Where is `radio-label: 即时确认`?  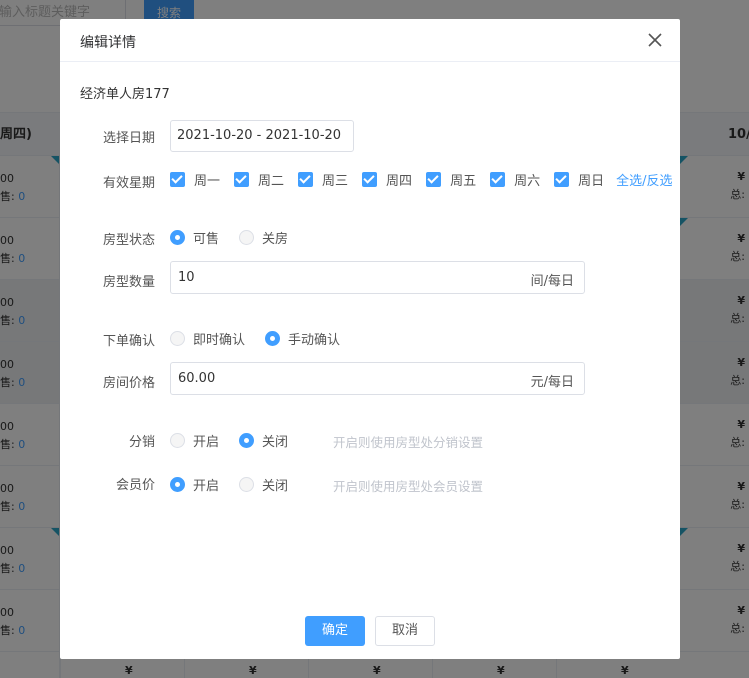
radio-label: 即时确认 is located at coordinates (219, 340).